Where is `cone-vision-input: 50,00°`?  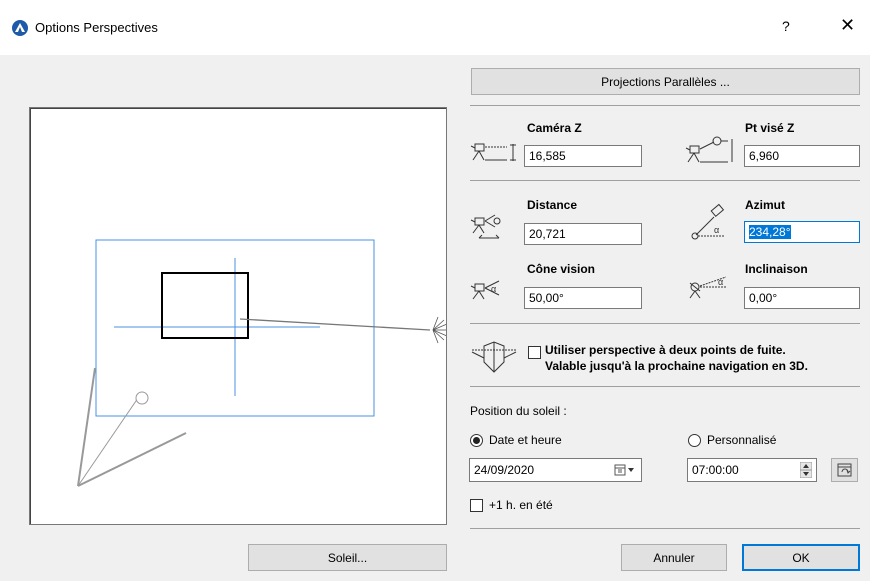 cone-vision-input: 50,00° is located at coordinates (583, 298).